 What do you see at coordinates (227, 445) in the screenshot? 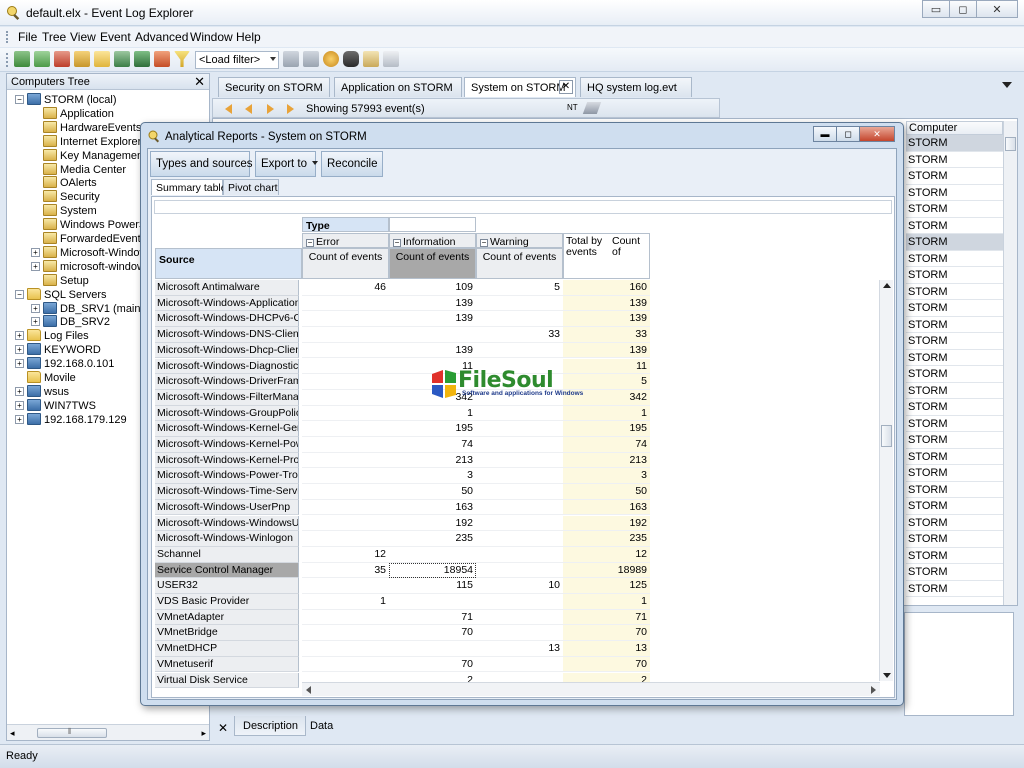
I see `pivot-row-source: Microsoft-Windows-Kernel-Power` at bounding box center [227, 445].